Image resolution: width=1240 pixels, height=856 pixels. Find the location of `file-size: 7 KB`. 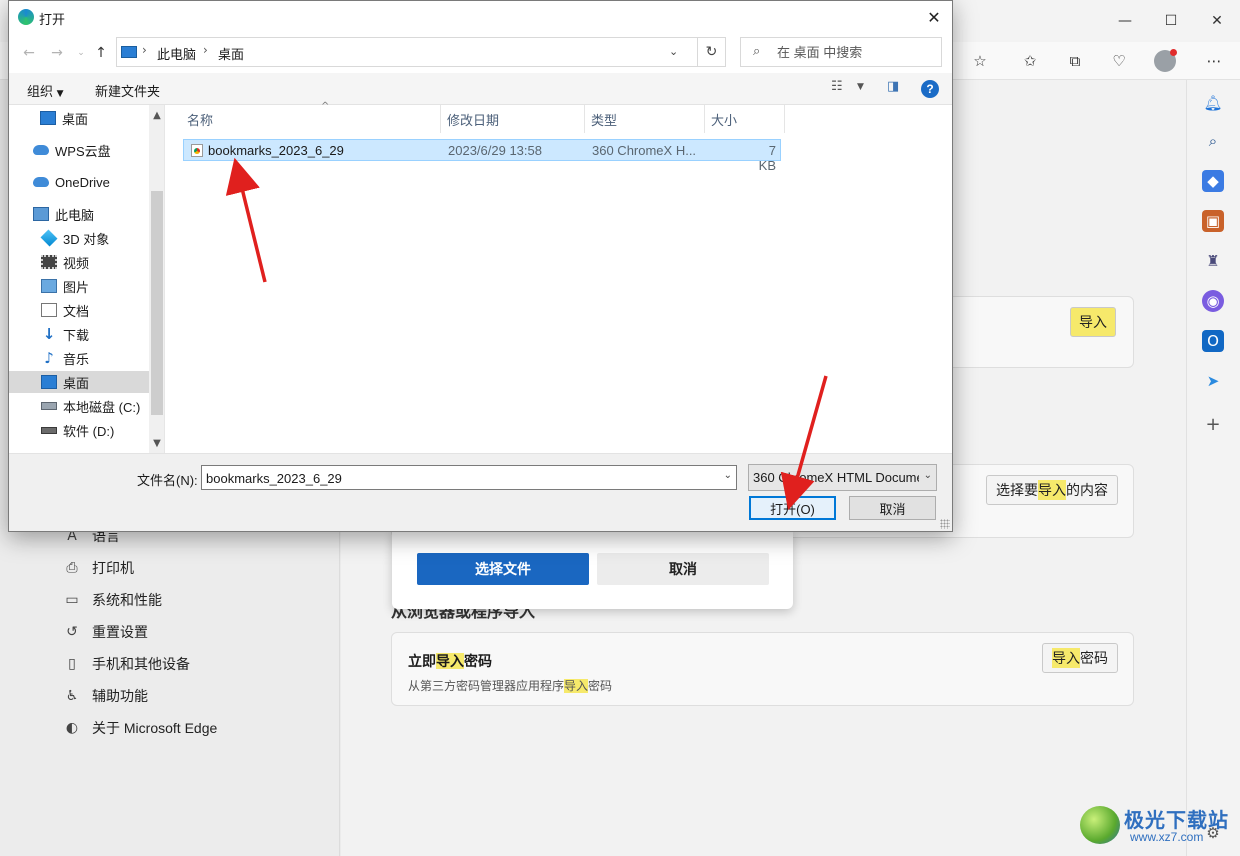

file-size: 7 KB is located at coordinates (767, 158).